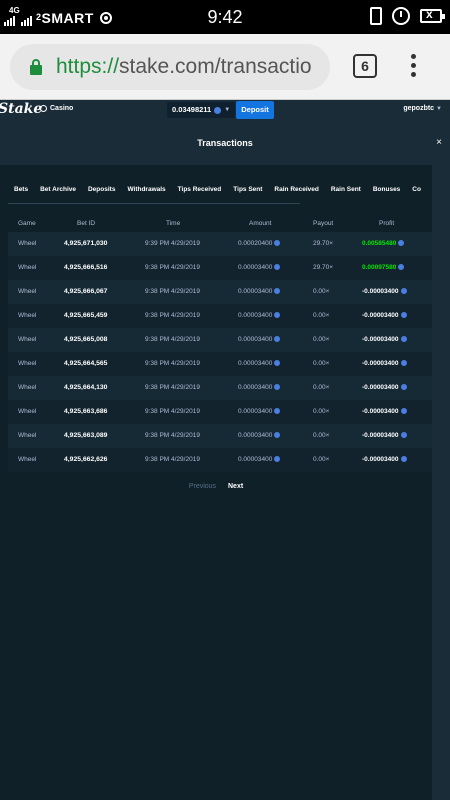 Image resolution: width=450 pixels, height=800 pixels. What do you see at coordinates (21, 190) in the screenshot?
I see `tab-bets: Bets` at bounding box center [21, 190].